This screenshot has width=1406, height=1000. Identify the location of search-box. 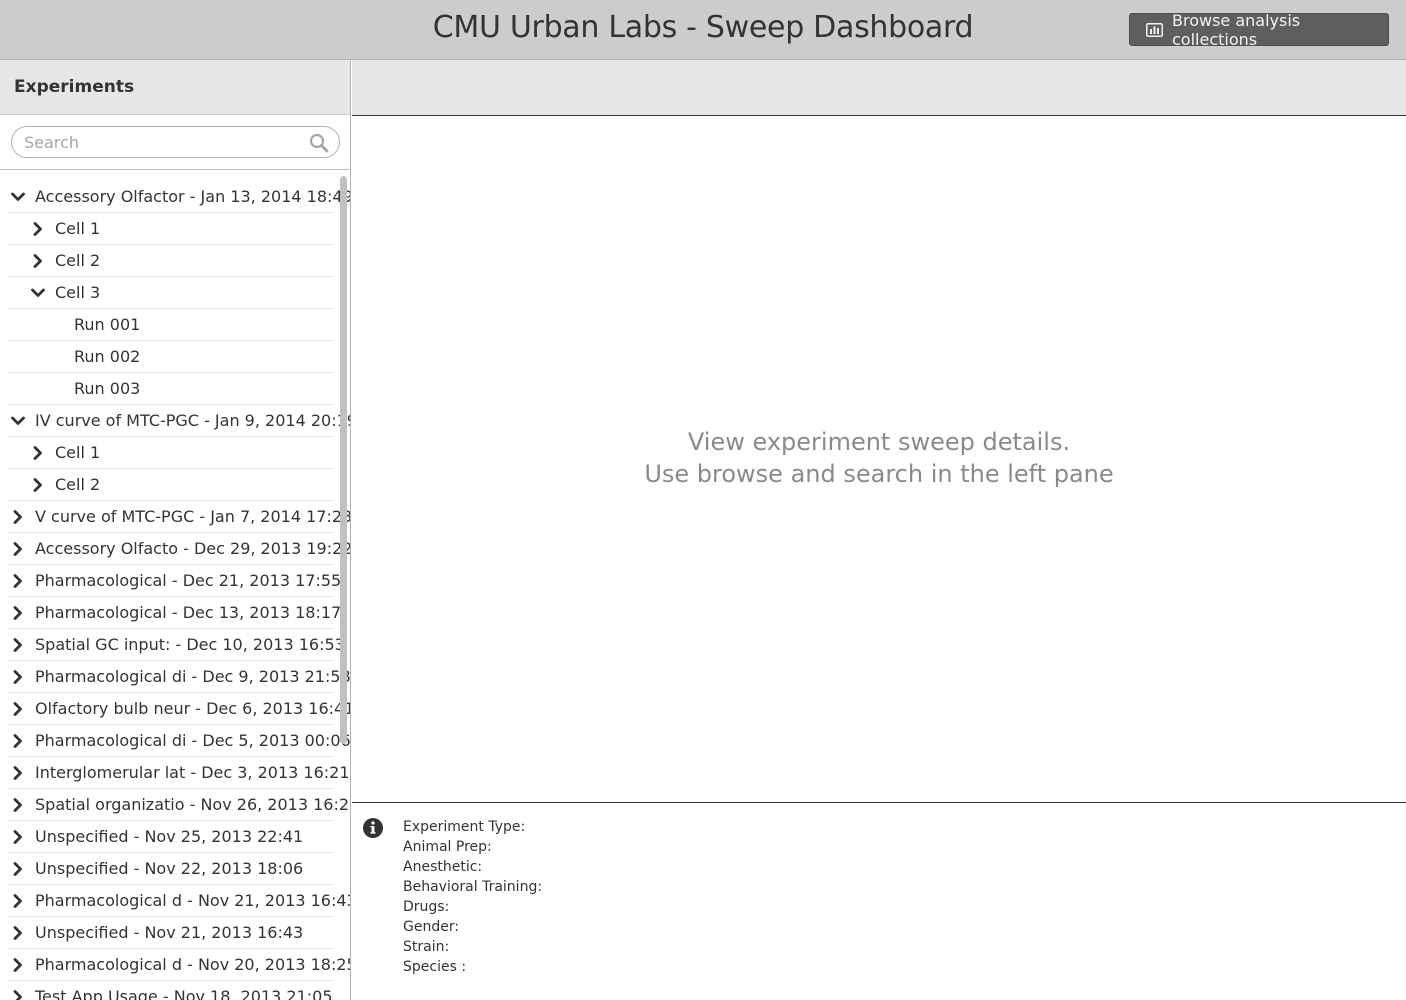
(175, 142).